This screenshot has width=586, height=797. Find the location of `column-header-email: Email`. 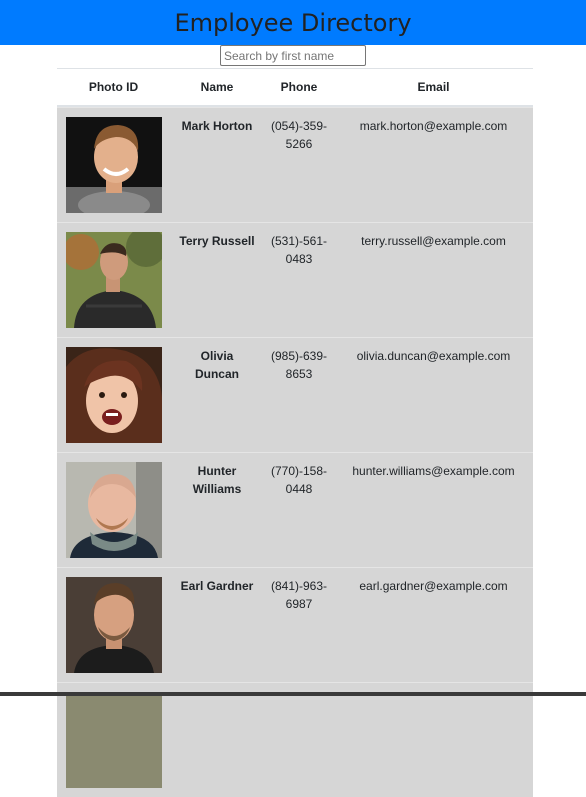

column-header-email: Email is located at coordinates (433, 87).